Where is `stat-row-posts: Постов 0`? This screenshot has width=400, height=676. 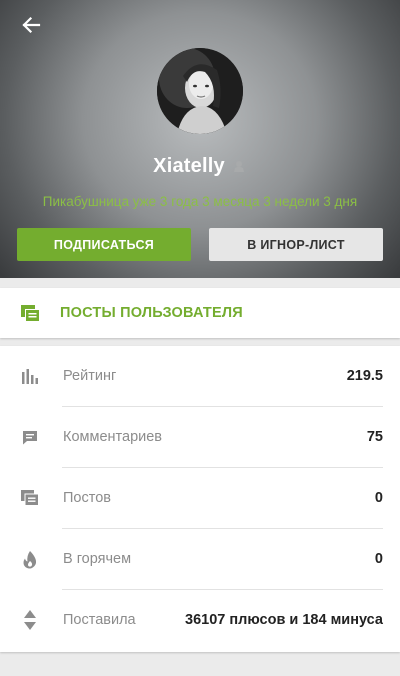 stat-row-posts: Постов 0 is located at coordinates (200, 498).